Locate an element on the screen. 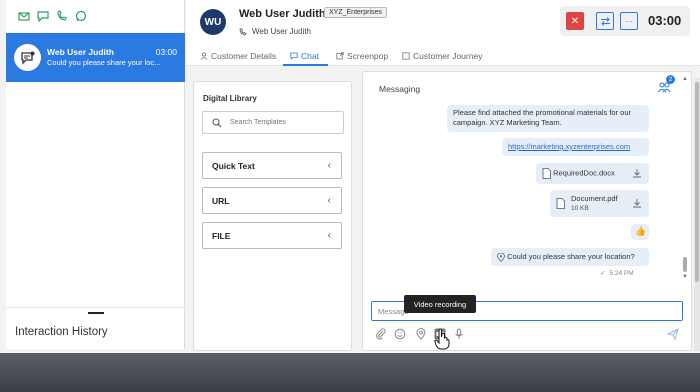  emoji-icon is located at coordinates (400, 334).